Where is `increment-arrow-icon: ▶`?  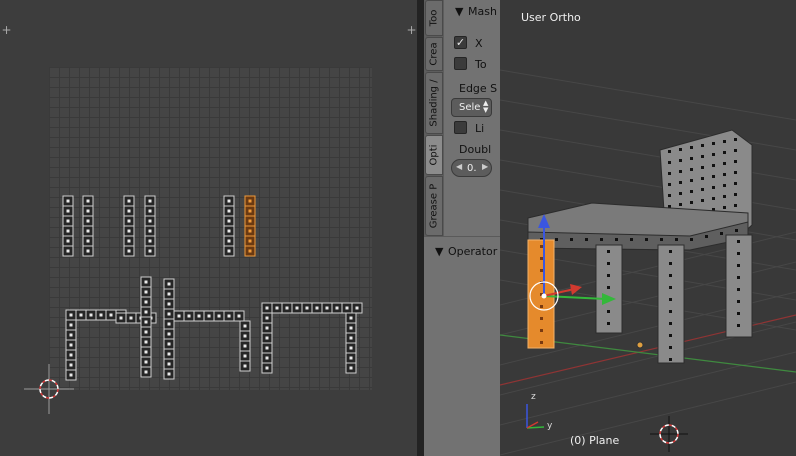
increment-arrow-icon: ▶ is located at coordinates (485, 166).